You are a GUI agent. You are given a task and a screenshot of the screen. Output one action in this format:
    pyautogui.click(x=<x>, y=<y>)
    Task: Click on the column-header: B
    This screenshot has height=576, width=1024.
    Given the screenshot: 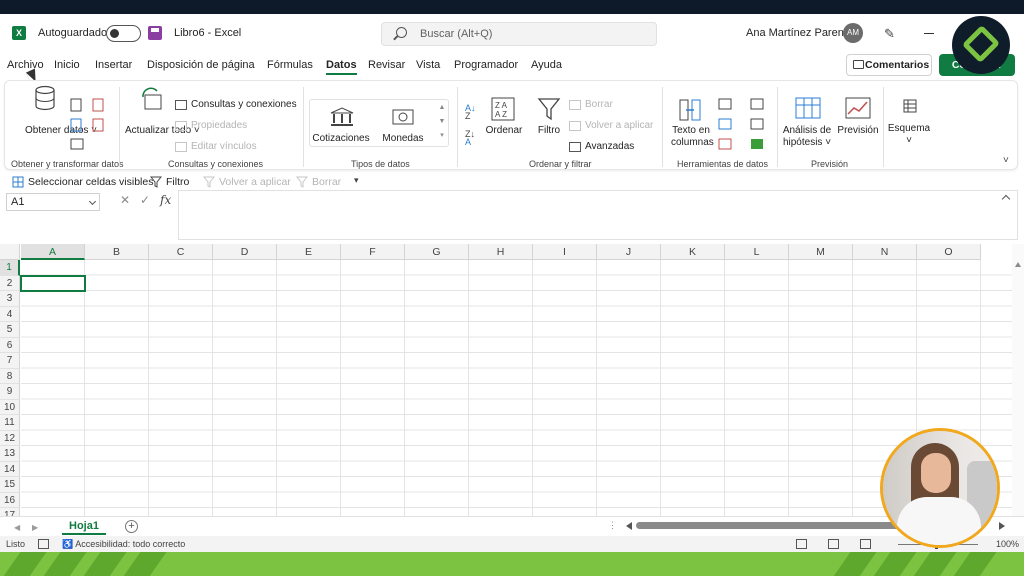 What is the action you would take?
    pyautogui.click(x=117, y=252)
    